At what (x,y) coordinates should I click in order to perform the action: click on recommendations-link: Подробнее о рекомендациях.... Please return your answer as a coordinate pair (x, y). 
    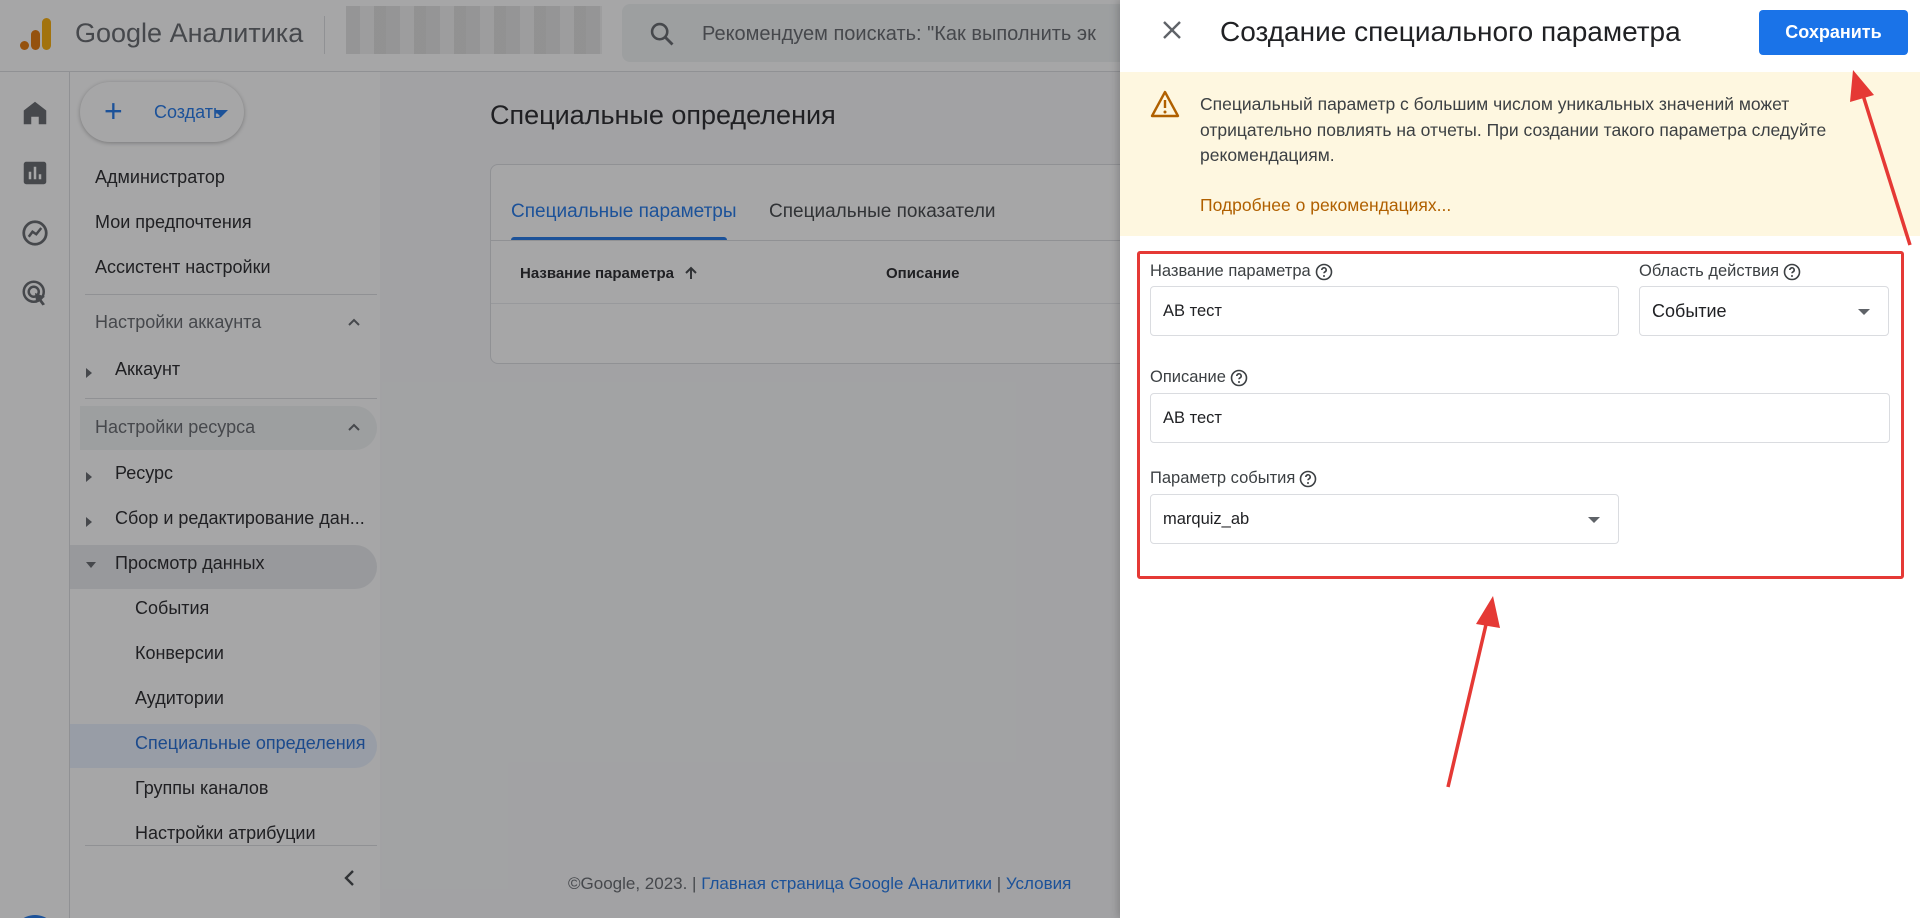
    Looking at the image, I should click on (1325, 205).